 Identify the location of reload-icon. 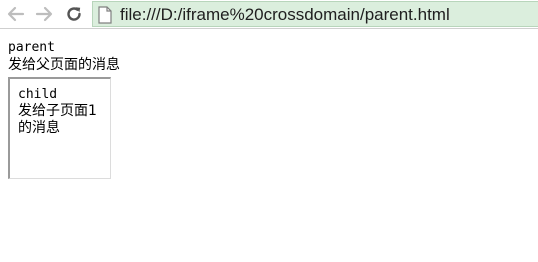
(74, 14).